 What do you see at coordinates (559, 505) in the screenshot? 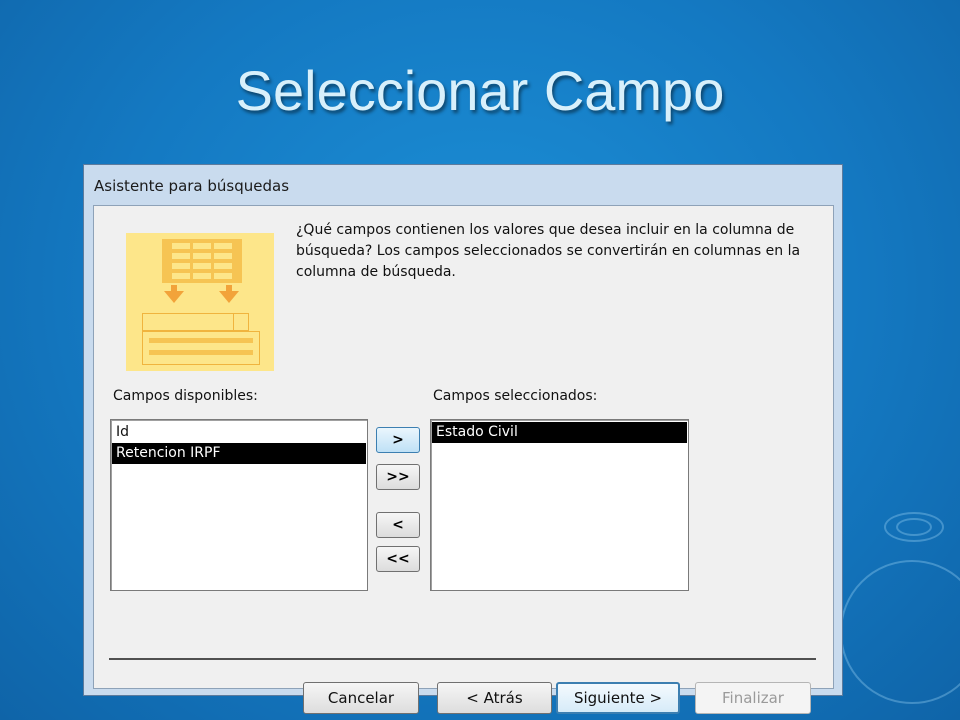
I see `selected-fields-list: Estado Civil` at bounding box center [559, 505].